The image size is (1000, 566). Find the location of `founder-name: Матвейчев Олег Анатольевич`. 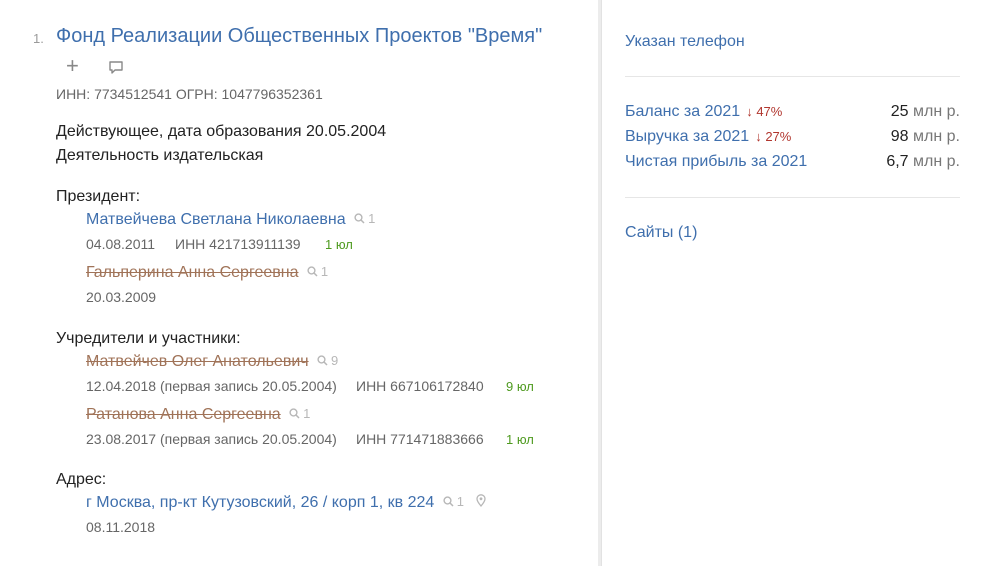

founder-name: Матвейчев Олег Анатольевич is located at coordinates (197, 361).